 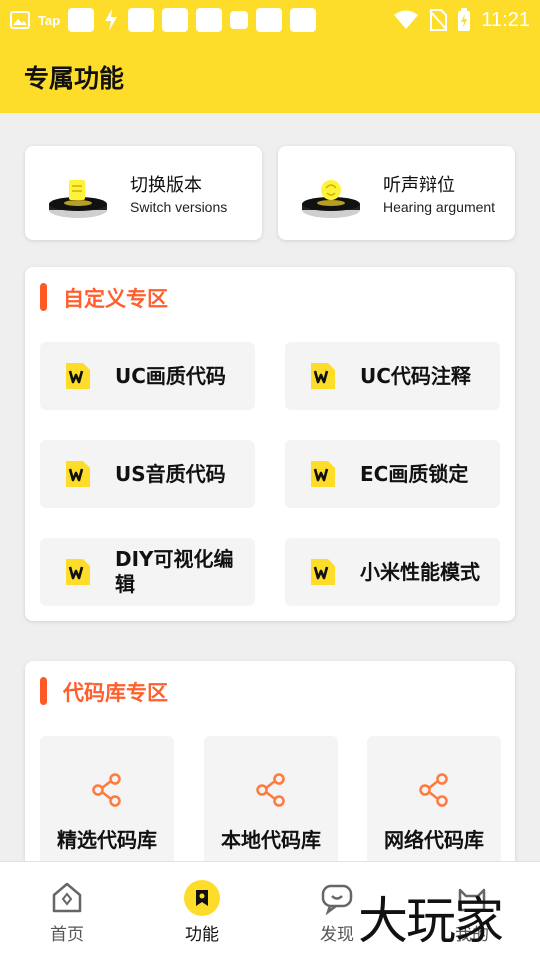 I want to click on no-sim-icon, so click(x=438, y=20).